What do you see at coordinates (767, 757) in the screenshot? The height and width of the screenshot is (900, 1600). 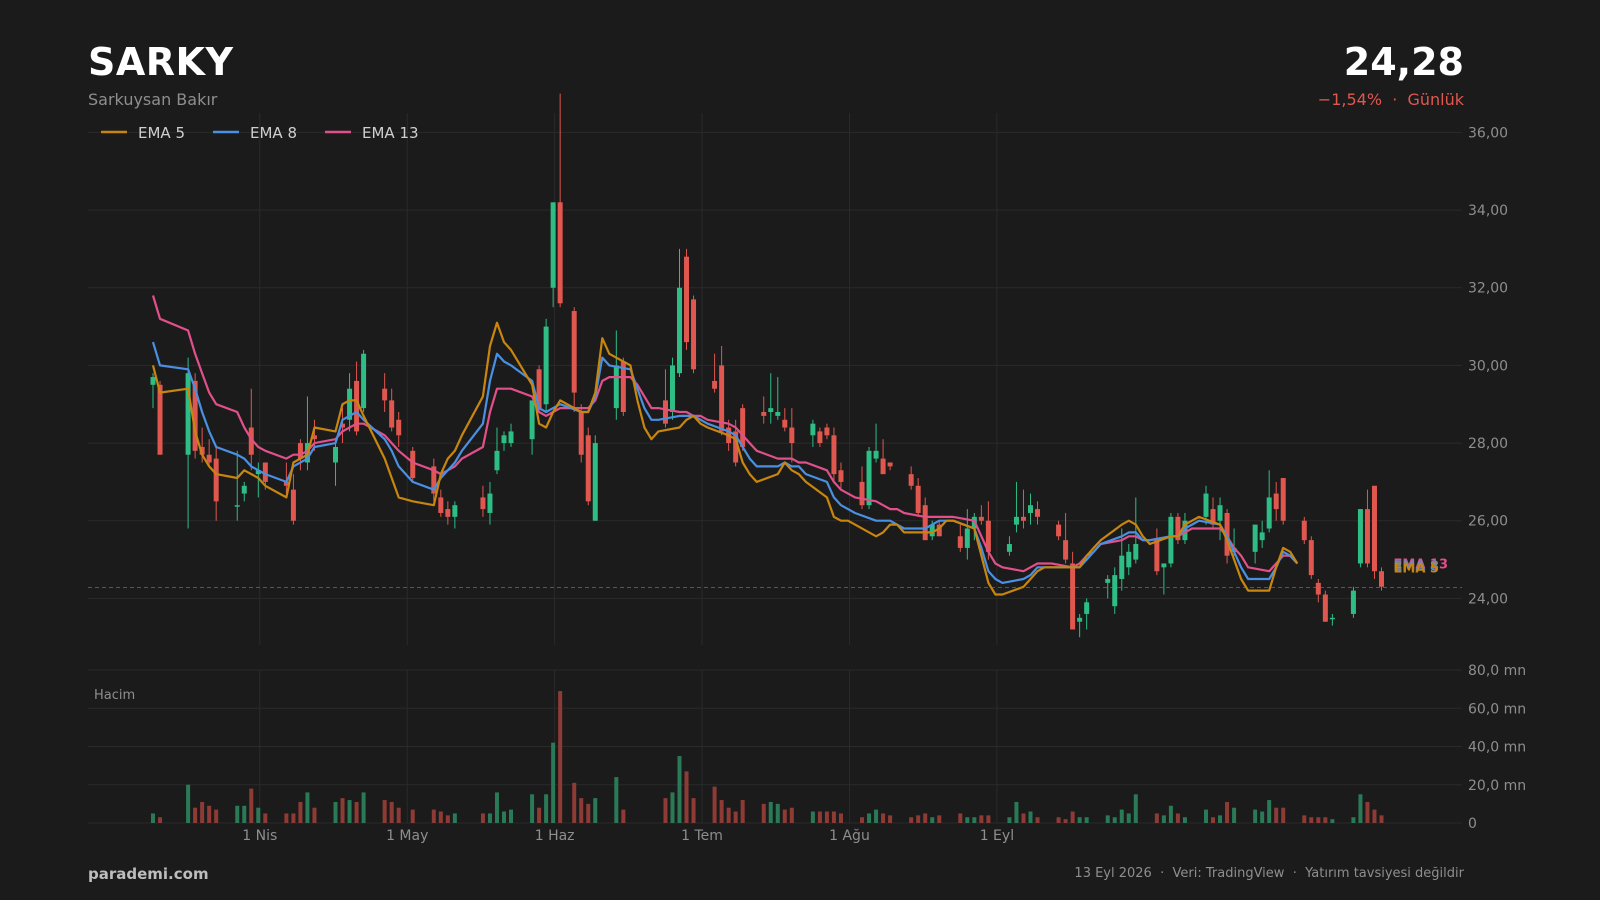 I see `volume-bars` at bounding box center [767, 757].